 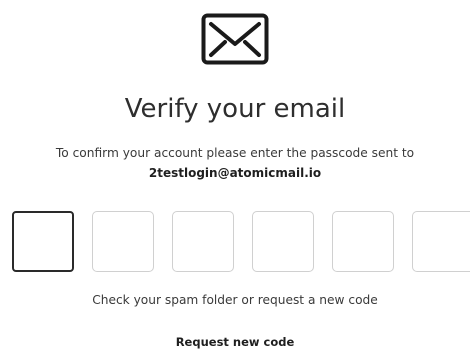 I want to click on email-address: 2testlogin@atomicmail.io, so click(x=235, y=173).